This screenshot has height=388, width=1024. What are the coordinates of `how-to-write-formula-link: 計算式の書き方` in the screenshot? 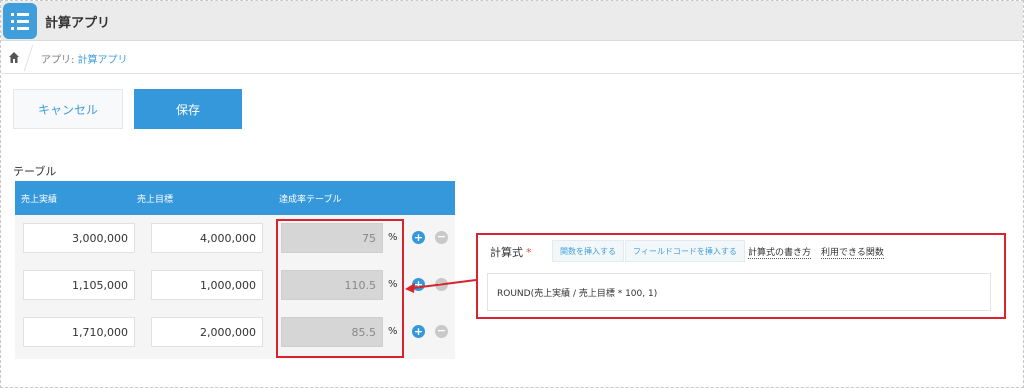 It's located at (780, 252).